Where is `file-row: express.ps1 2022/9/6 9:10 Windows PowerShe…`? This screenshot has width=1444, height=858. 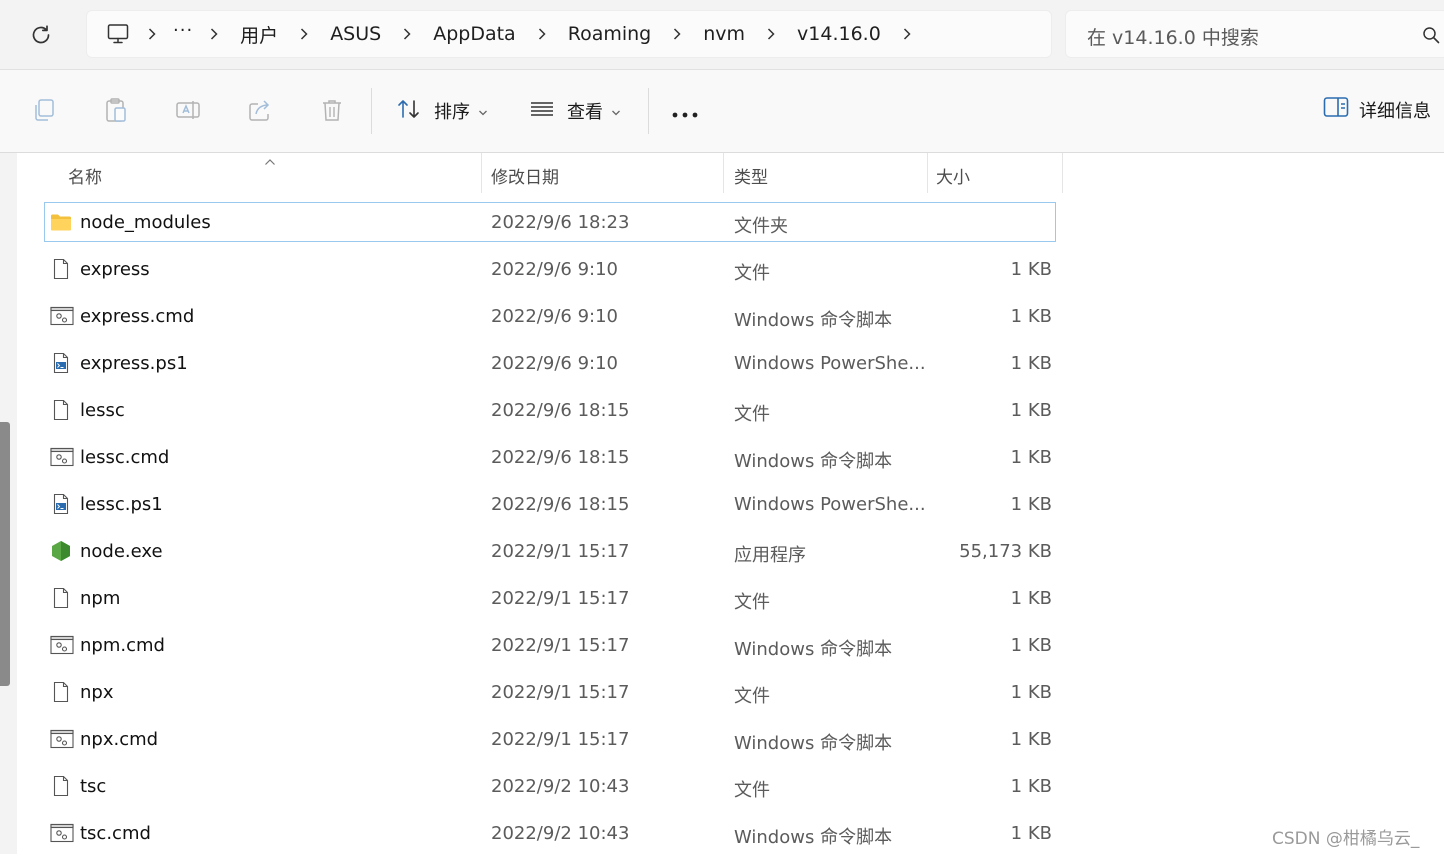
file-row: express.ps1 2022/9/6 9:10 Windows PowerShe… is located at coordinates (551, 364).